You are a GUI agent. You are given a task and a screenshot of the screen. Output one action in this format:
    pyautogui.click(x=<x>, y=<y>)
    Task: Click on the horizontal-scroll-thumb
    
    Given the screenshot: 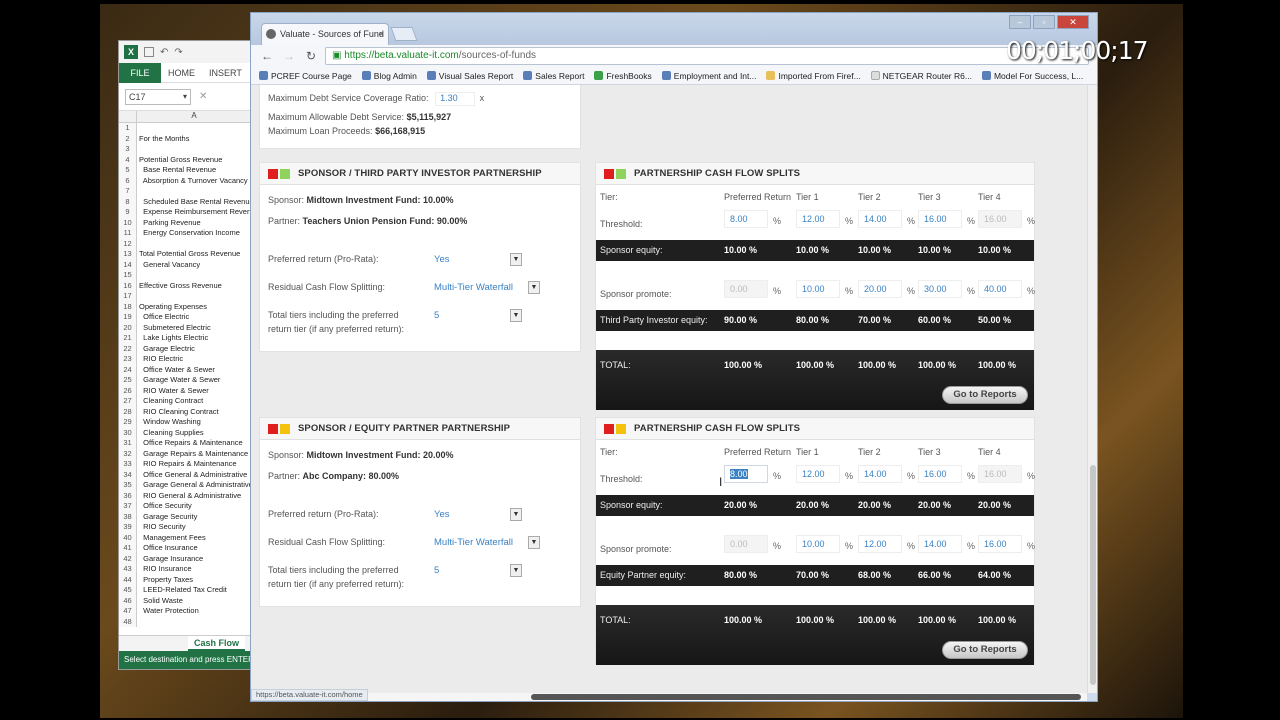 What is the action you would take?
    pyautogui.click(x=806, y=697)
    